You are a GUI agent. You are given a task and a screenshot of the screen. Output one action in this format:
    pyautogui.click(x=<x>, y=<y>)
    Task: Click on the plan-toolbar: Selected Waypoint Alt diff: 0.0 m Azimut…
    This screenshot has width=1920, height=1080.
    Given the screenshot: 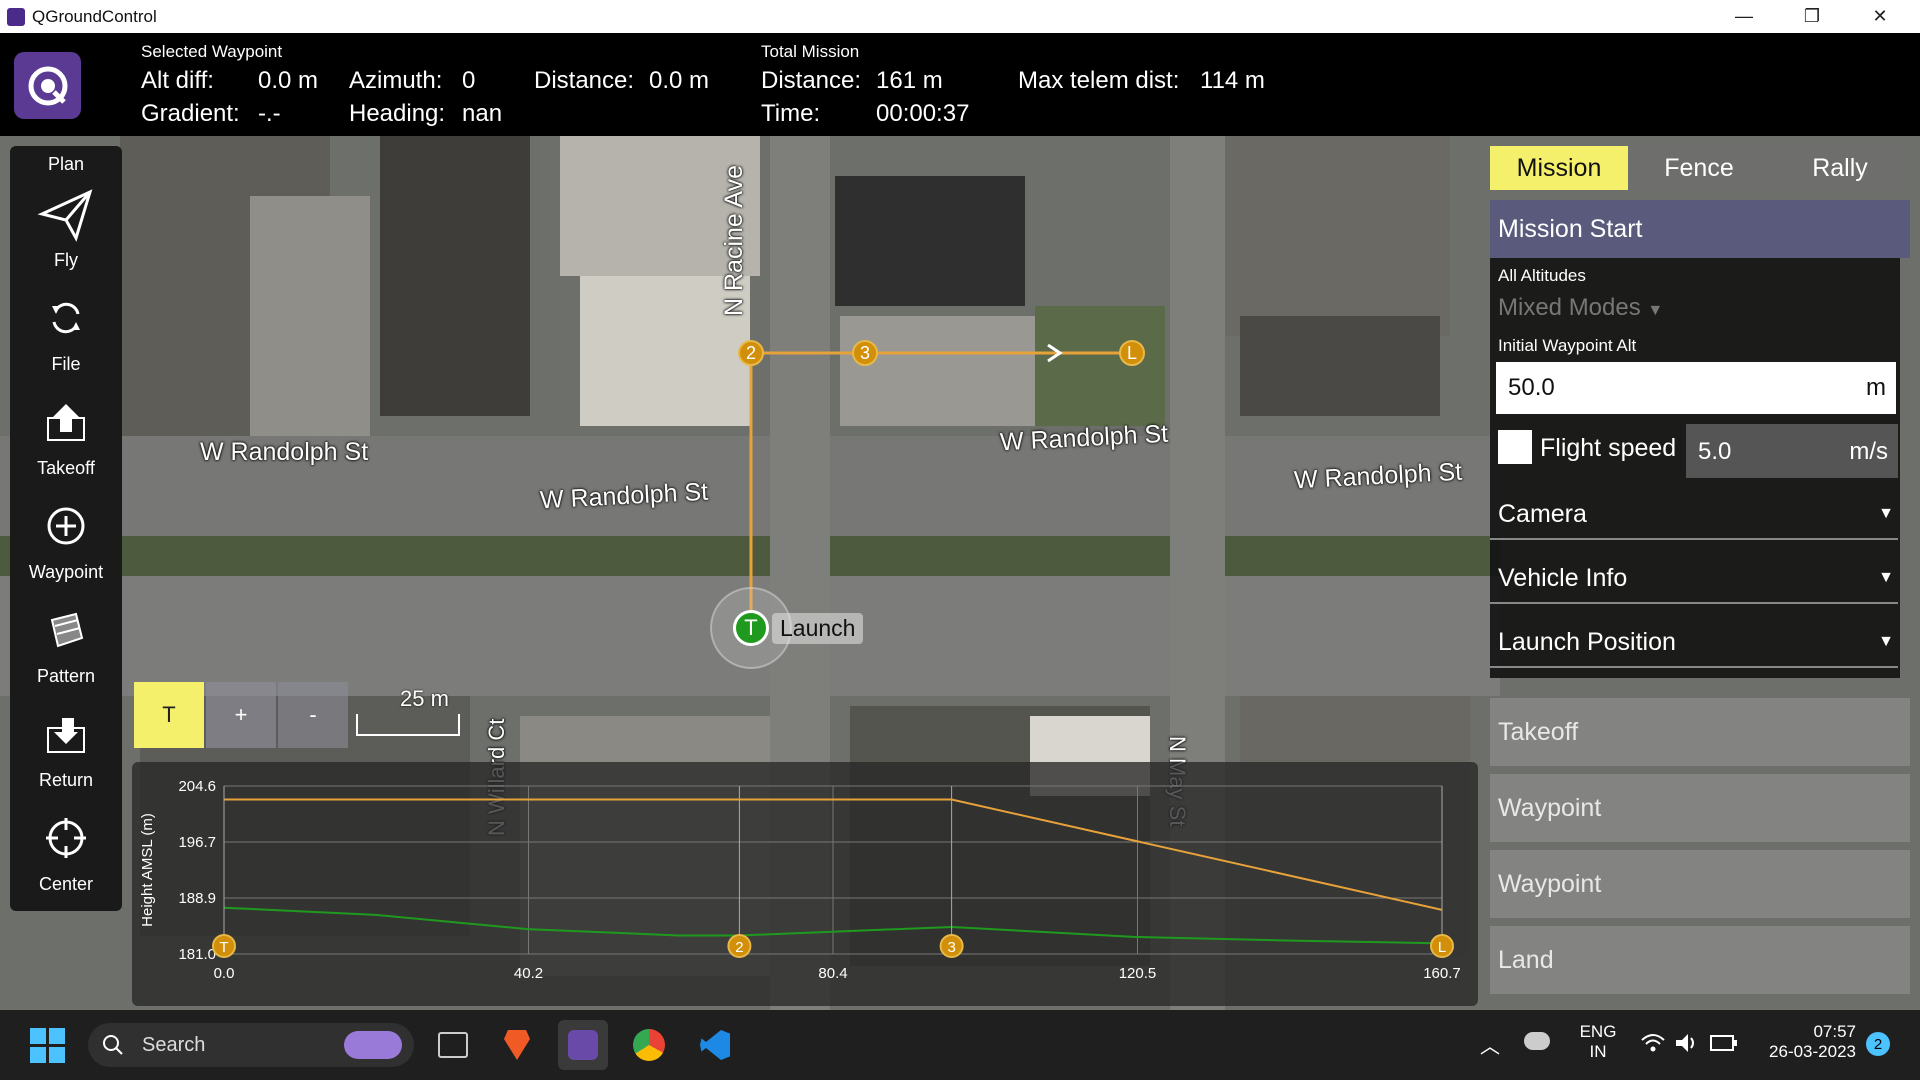 What is the action you would take?
    pyautogui.click(x=960, y=84)
    